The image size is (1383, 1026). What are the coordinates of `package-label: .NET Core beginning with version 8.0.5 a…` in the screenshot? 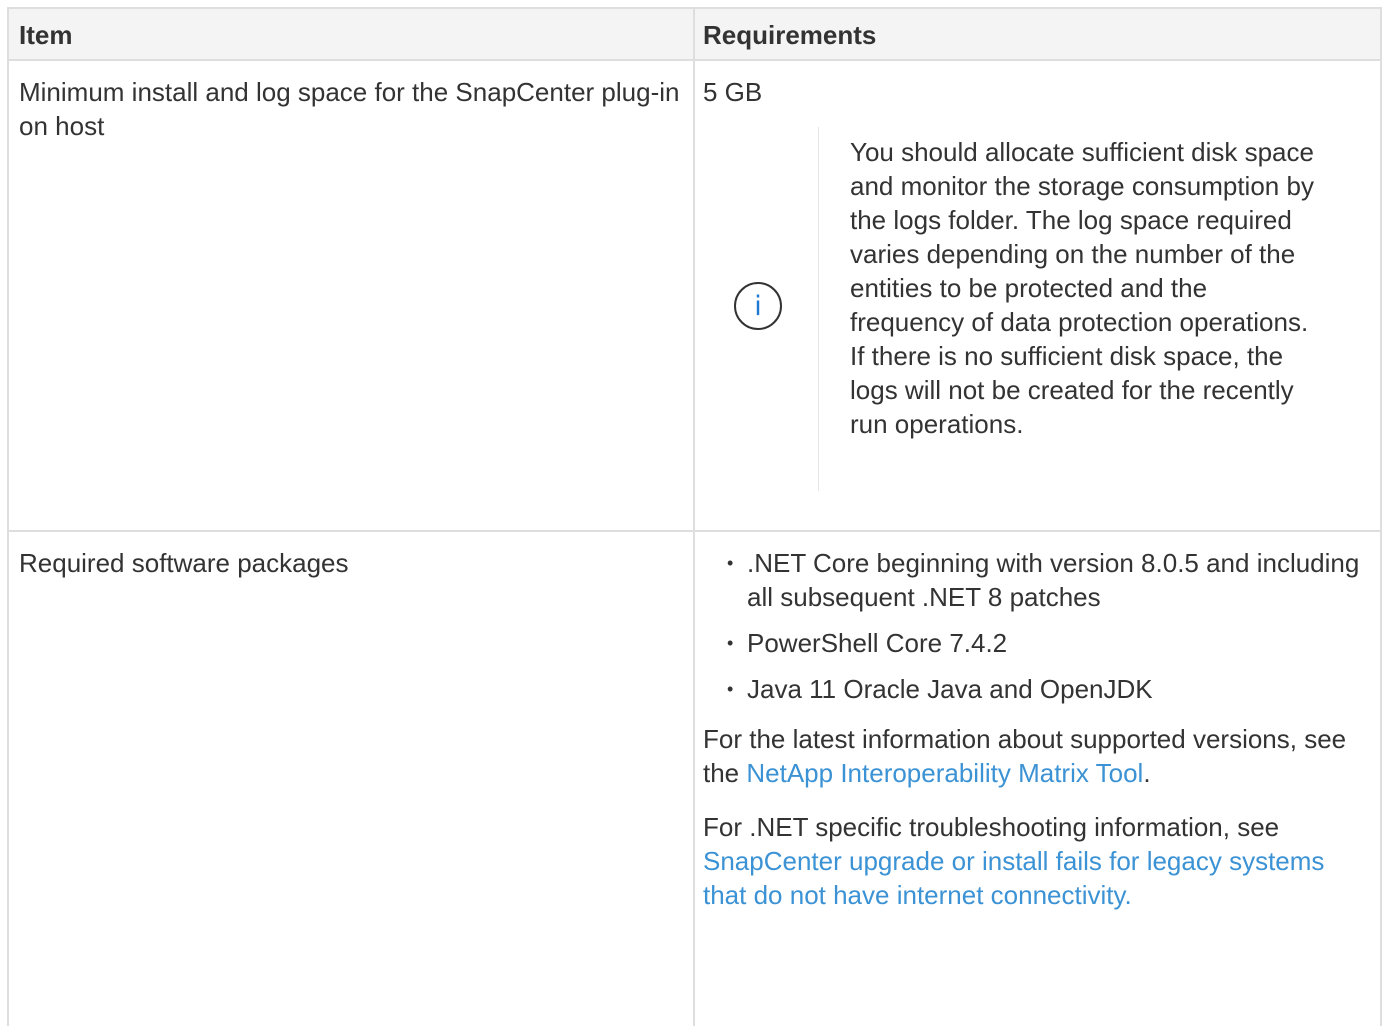 It's located at (1053, 580).